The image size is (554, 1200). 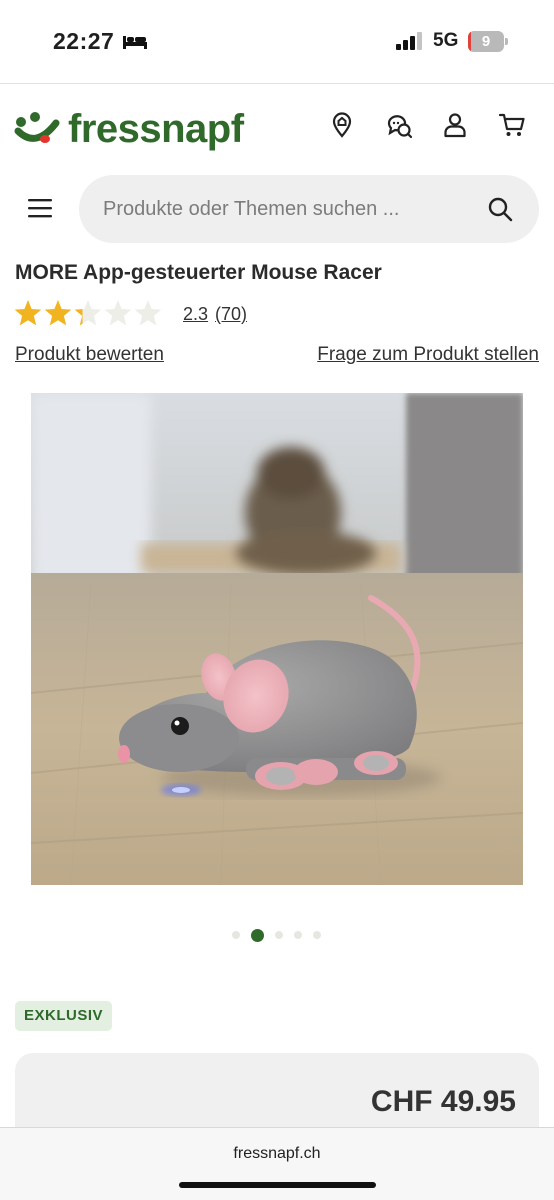 I want to click on battery-icon: 9, so click(x=488, y=41).